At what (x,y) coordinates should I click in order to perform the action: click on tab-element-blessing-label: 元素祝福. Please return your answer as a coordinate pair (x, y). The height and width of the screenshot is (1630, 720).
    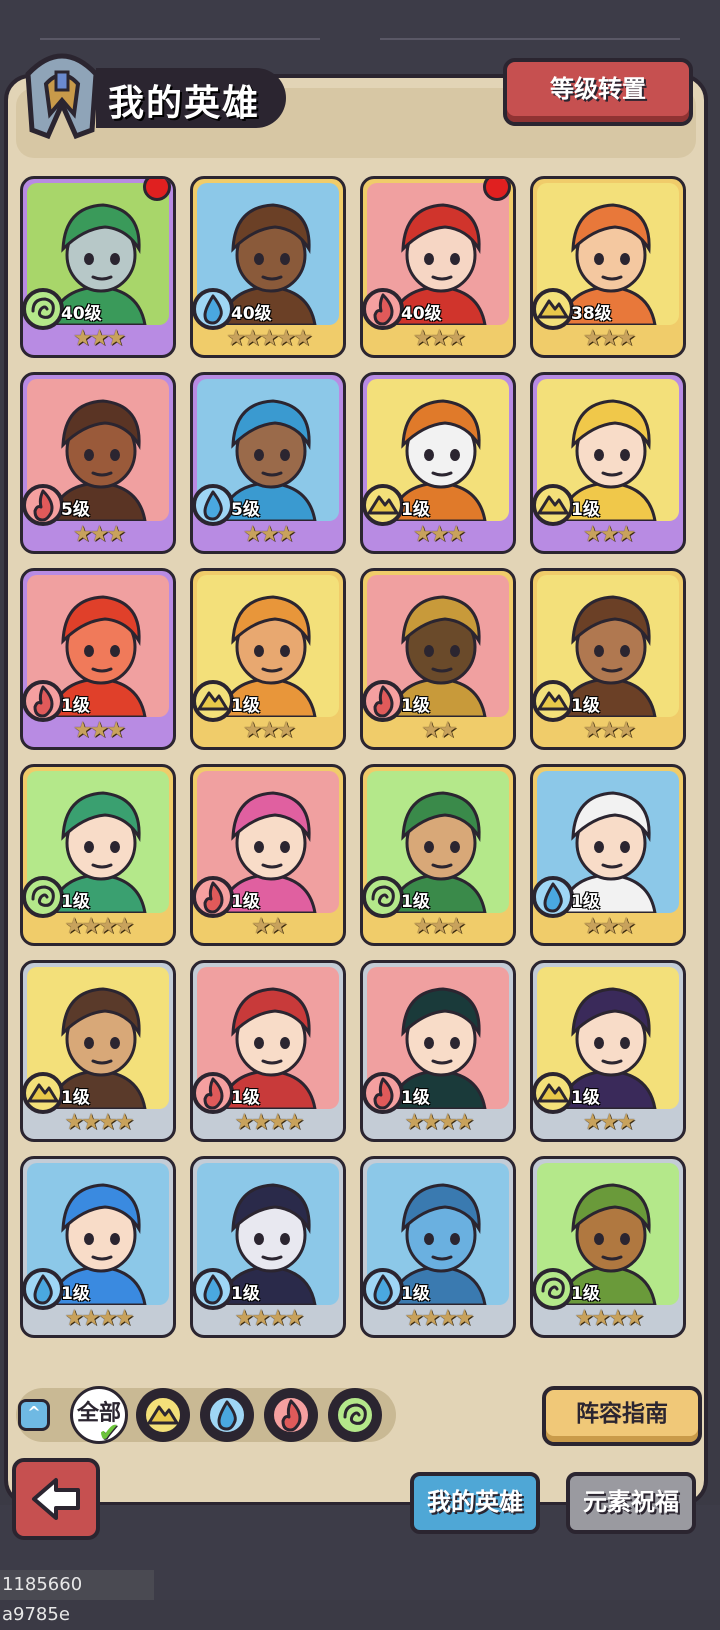
    Looking at the image, I should click on (631, 1502).